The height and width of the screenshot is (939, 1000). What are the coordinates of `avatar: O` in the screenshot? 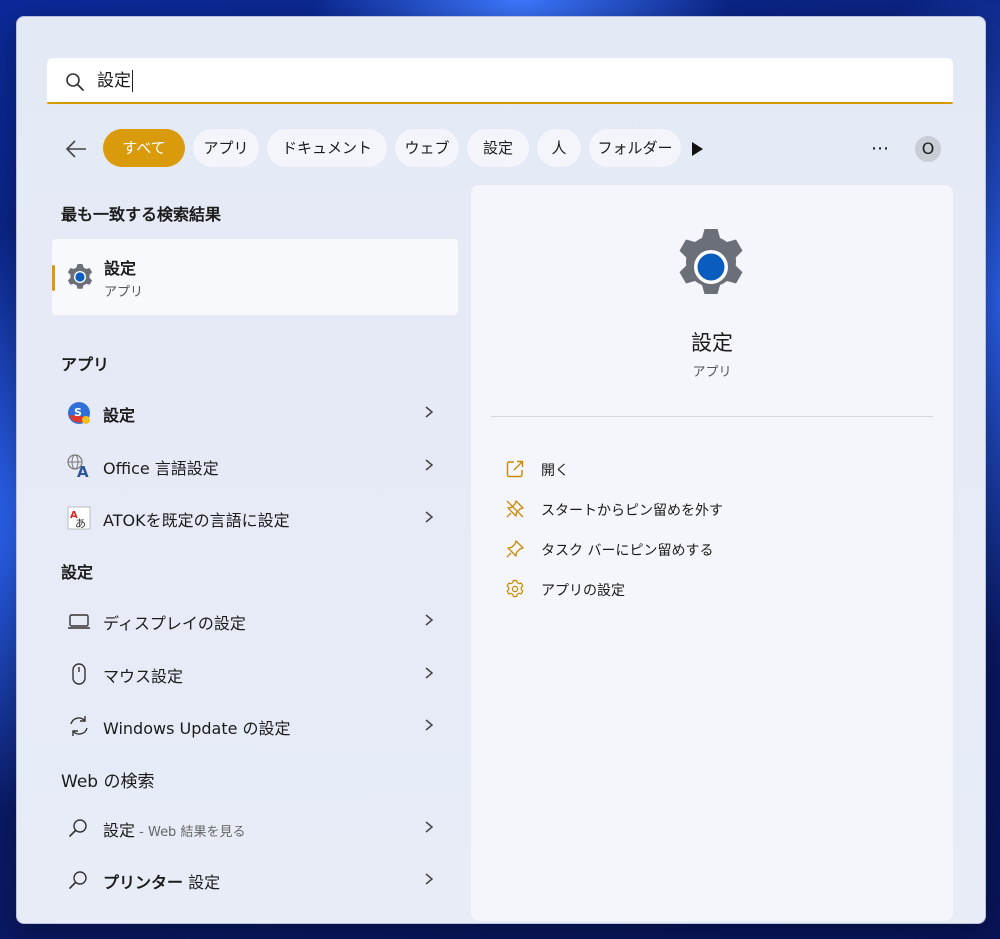 It's located at (928, 149).